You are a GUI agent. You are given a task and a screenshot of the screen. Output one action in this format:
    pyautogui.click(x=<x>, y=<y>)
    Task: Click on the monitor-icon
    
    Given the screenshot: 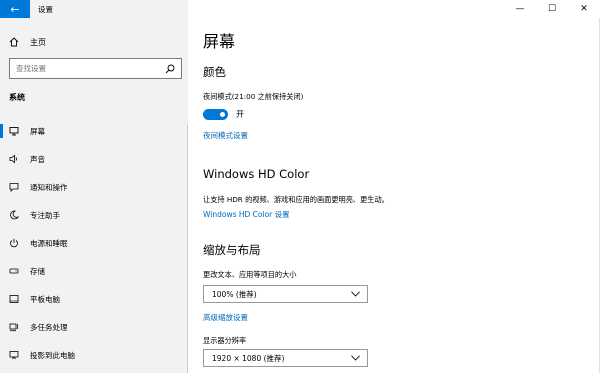 What is the action you would take?
    pyautogui.click(x=14, y=131)
    